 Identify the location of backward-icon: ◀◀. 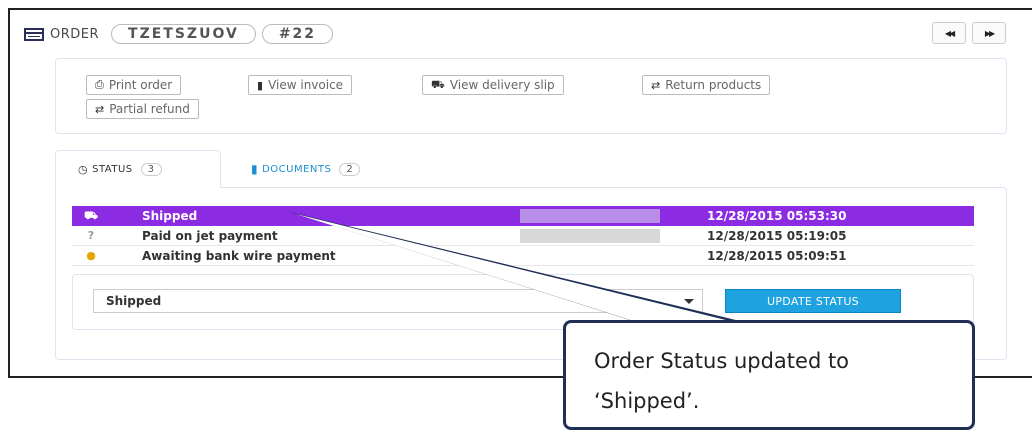
(949, 33).